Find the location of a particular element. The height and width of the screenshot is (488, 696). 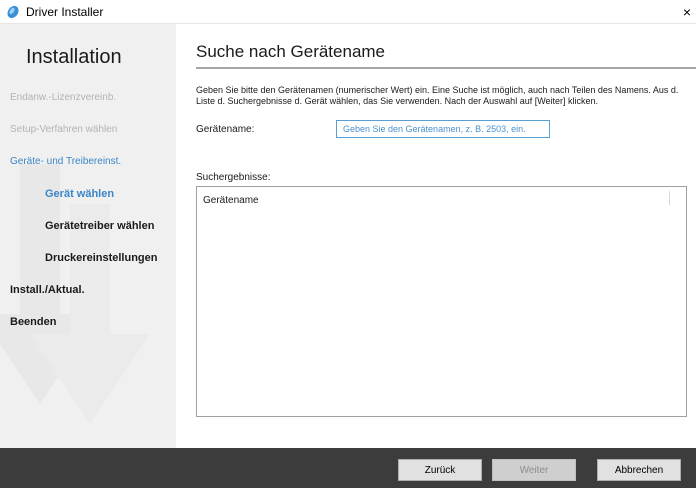

footer-bar is located at coordinates (348, 468).